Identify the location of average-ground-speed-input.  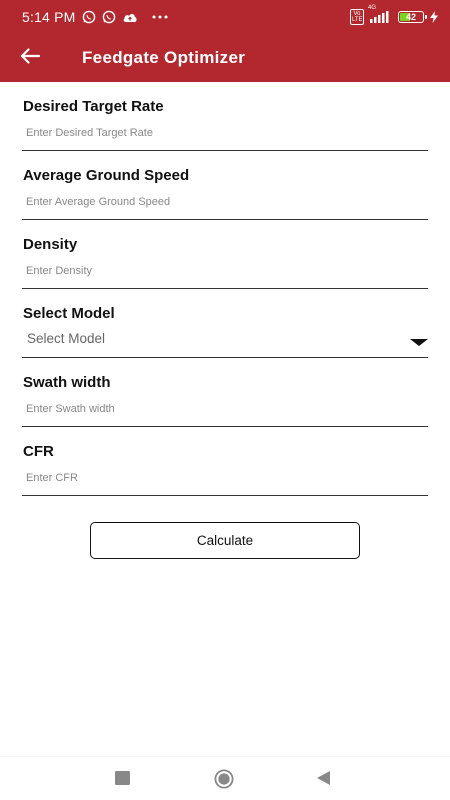
(221, 202).